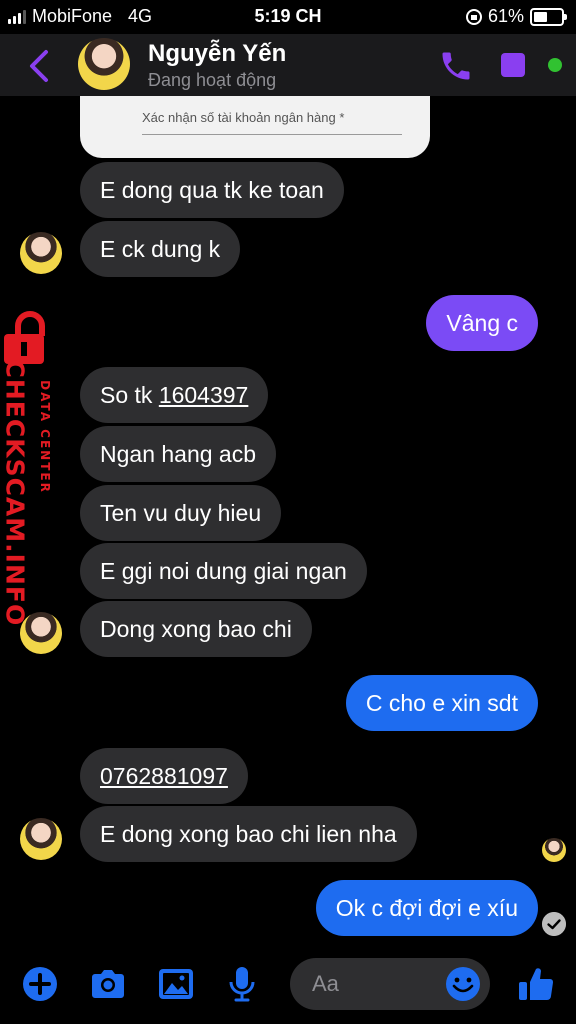  Describe the element at coordinates (15, 493) in the screenshot. I see `watermark-brand: CHECKSCAM.INFO` at that location.